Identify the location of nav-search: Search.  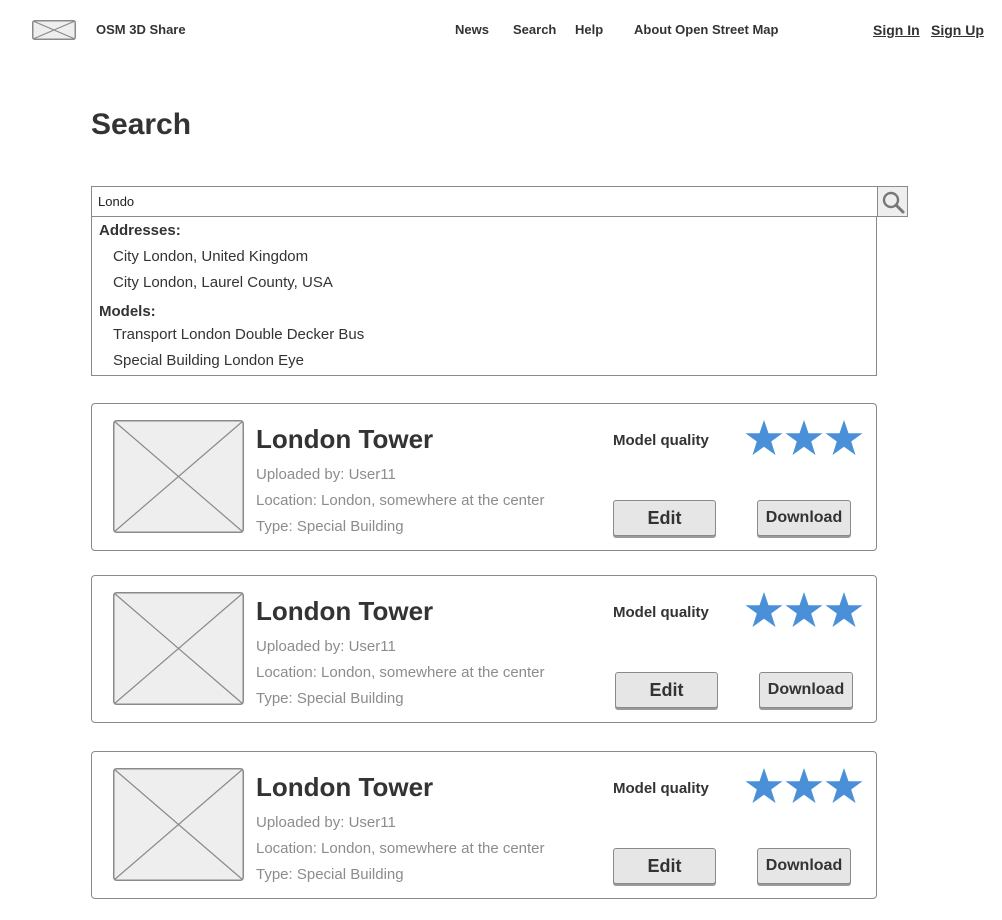
(534, 29).